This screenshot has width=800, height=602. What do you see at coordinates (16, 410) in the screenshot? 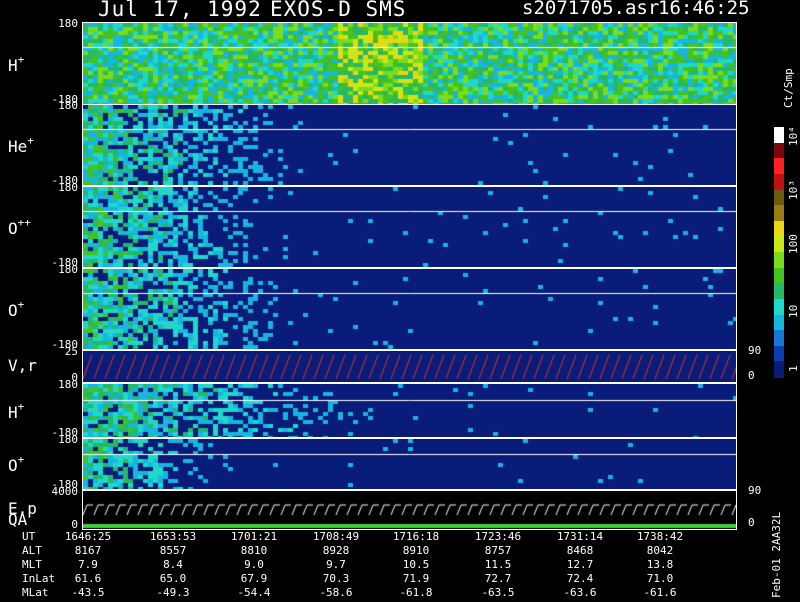
I see `panel-6-label: H+` at bounding box center [16, 410].